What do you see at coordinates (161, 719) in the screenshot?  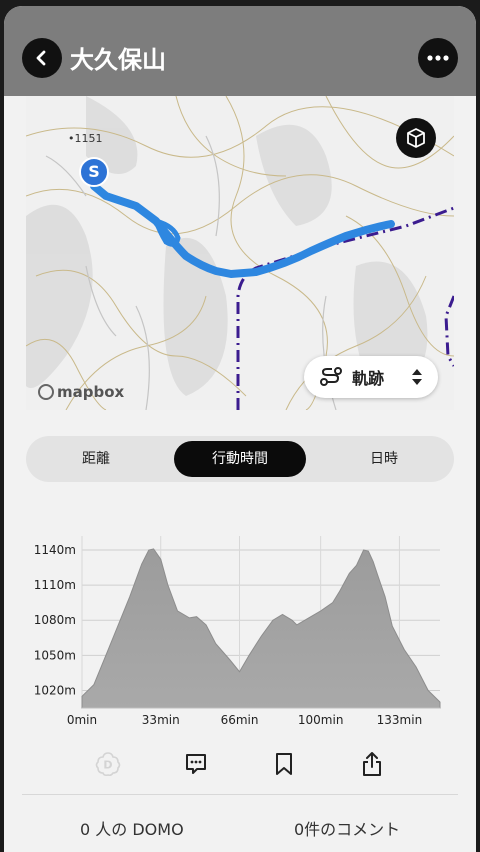 I see `x-tick-label: 33min` at bounding box center [161, 719].